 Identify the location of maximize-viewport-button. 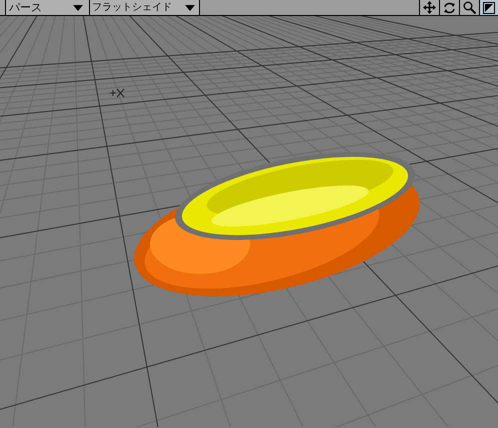
(489, 7).